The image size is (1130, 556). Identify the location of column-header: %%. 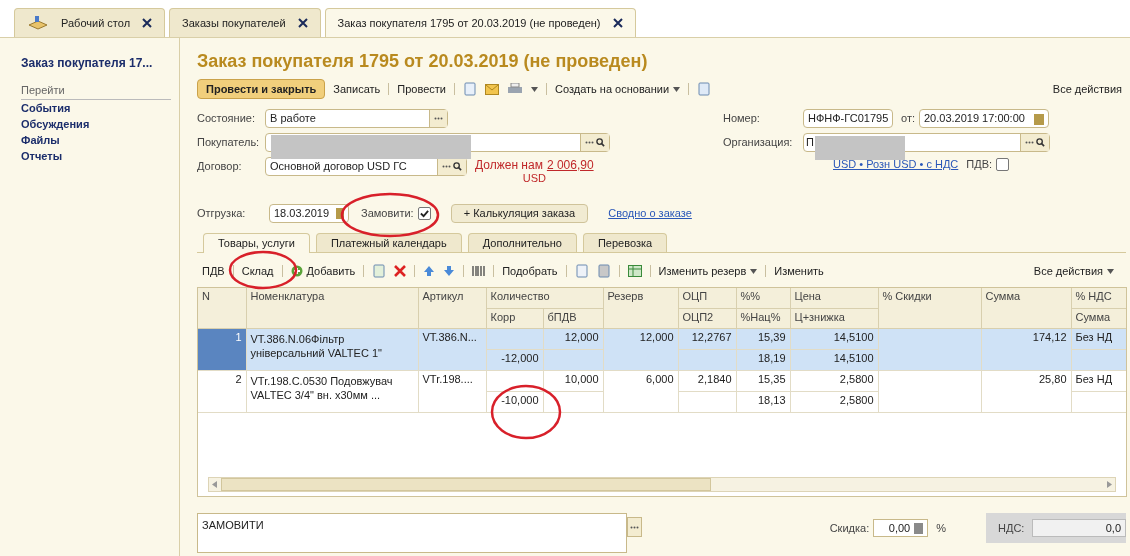
(750, 296).